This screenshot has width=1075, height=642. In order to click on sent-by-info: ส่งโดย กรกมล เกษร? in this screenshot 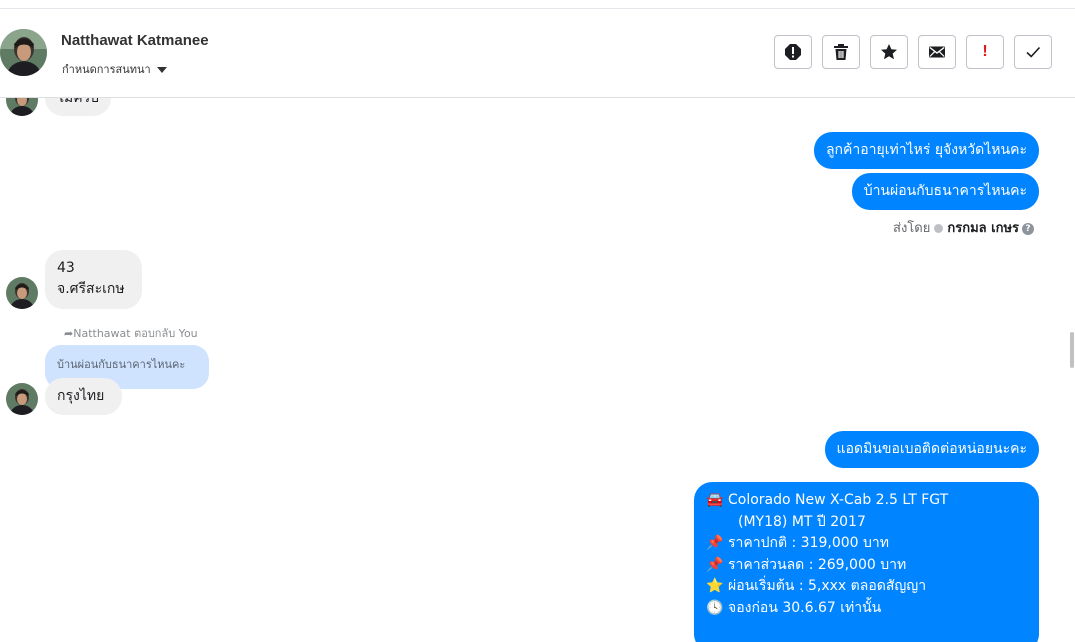, I will do `click(963, 227)`.